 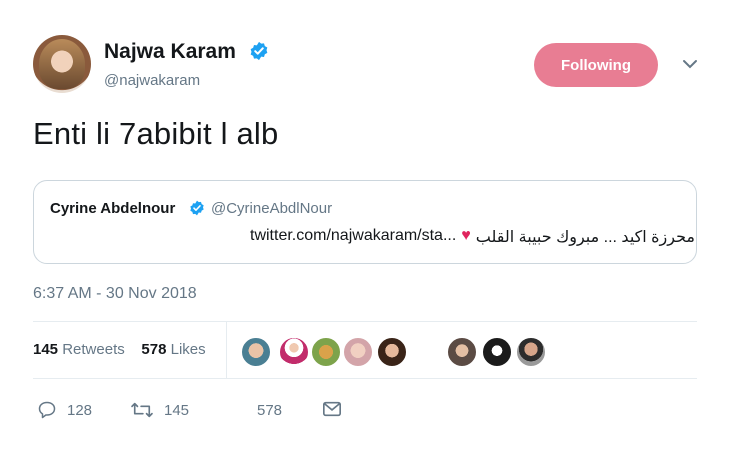 I want to click on likes-stat: 578 Likes, so click(x=173, y=349).